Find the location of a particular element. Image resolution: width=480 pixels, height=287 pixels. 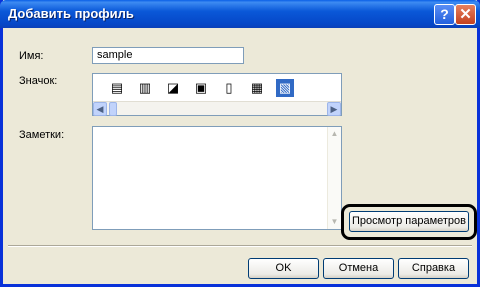

name-field: sample is located at coordinates (168, 55).